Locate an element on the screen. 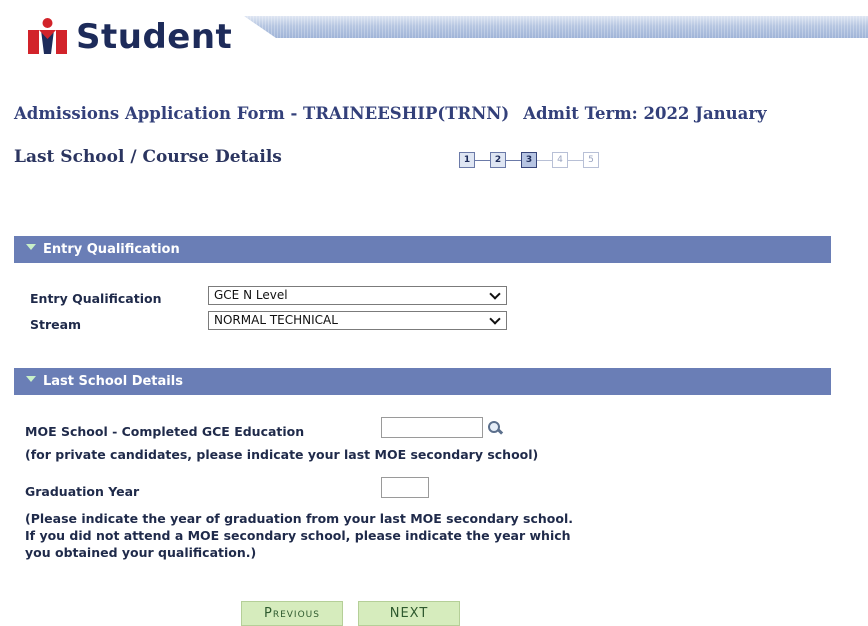 The width and height of the screenshot is (868, 626). entry-qualification-value: GCE N Level is located at coordinates (251, 295).